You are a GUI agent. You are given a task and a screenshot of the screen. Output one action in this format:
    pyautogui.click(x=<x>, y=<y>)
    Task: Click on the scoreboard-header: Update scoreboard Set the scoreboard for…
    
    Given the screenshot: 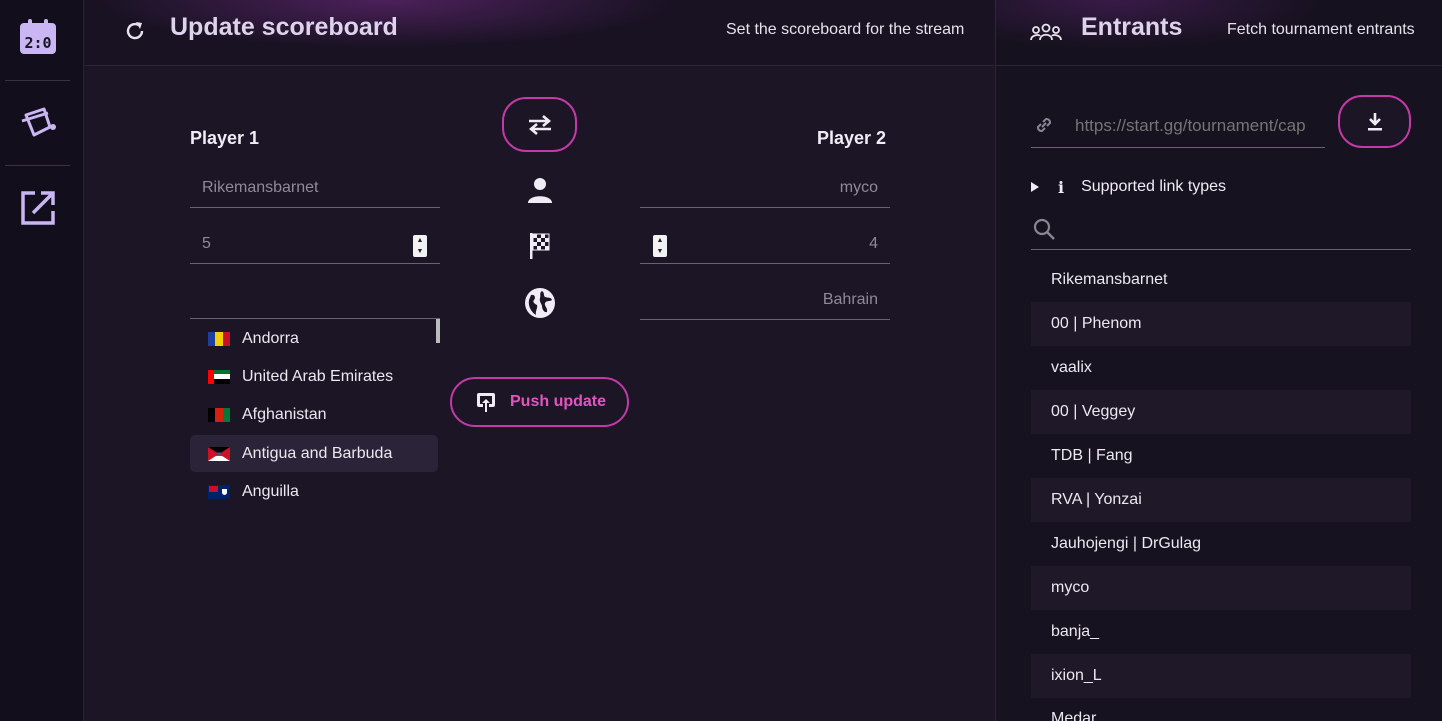 What is the action you would take?
    pyautogui.click(x=539, y=33)
    